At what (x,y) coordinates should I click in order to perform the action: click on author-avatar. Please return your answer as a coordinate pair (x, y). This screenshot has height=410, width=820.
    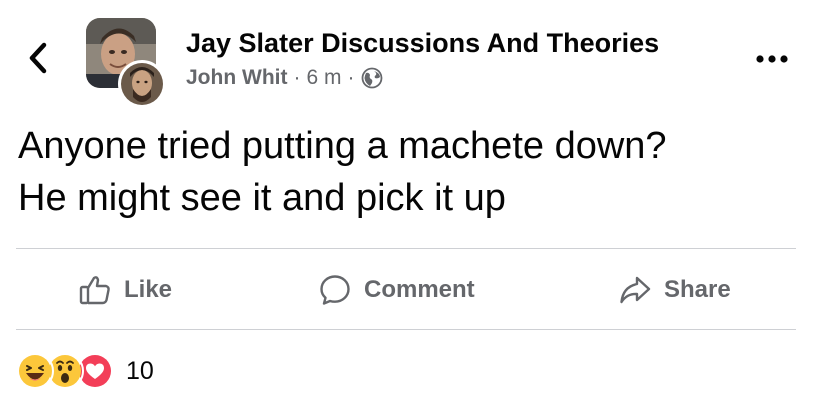
    Looking at the image, I should click on (142, 84).